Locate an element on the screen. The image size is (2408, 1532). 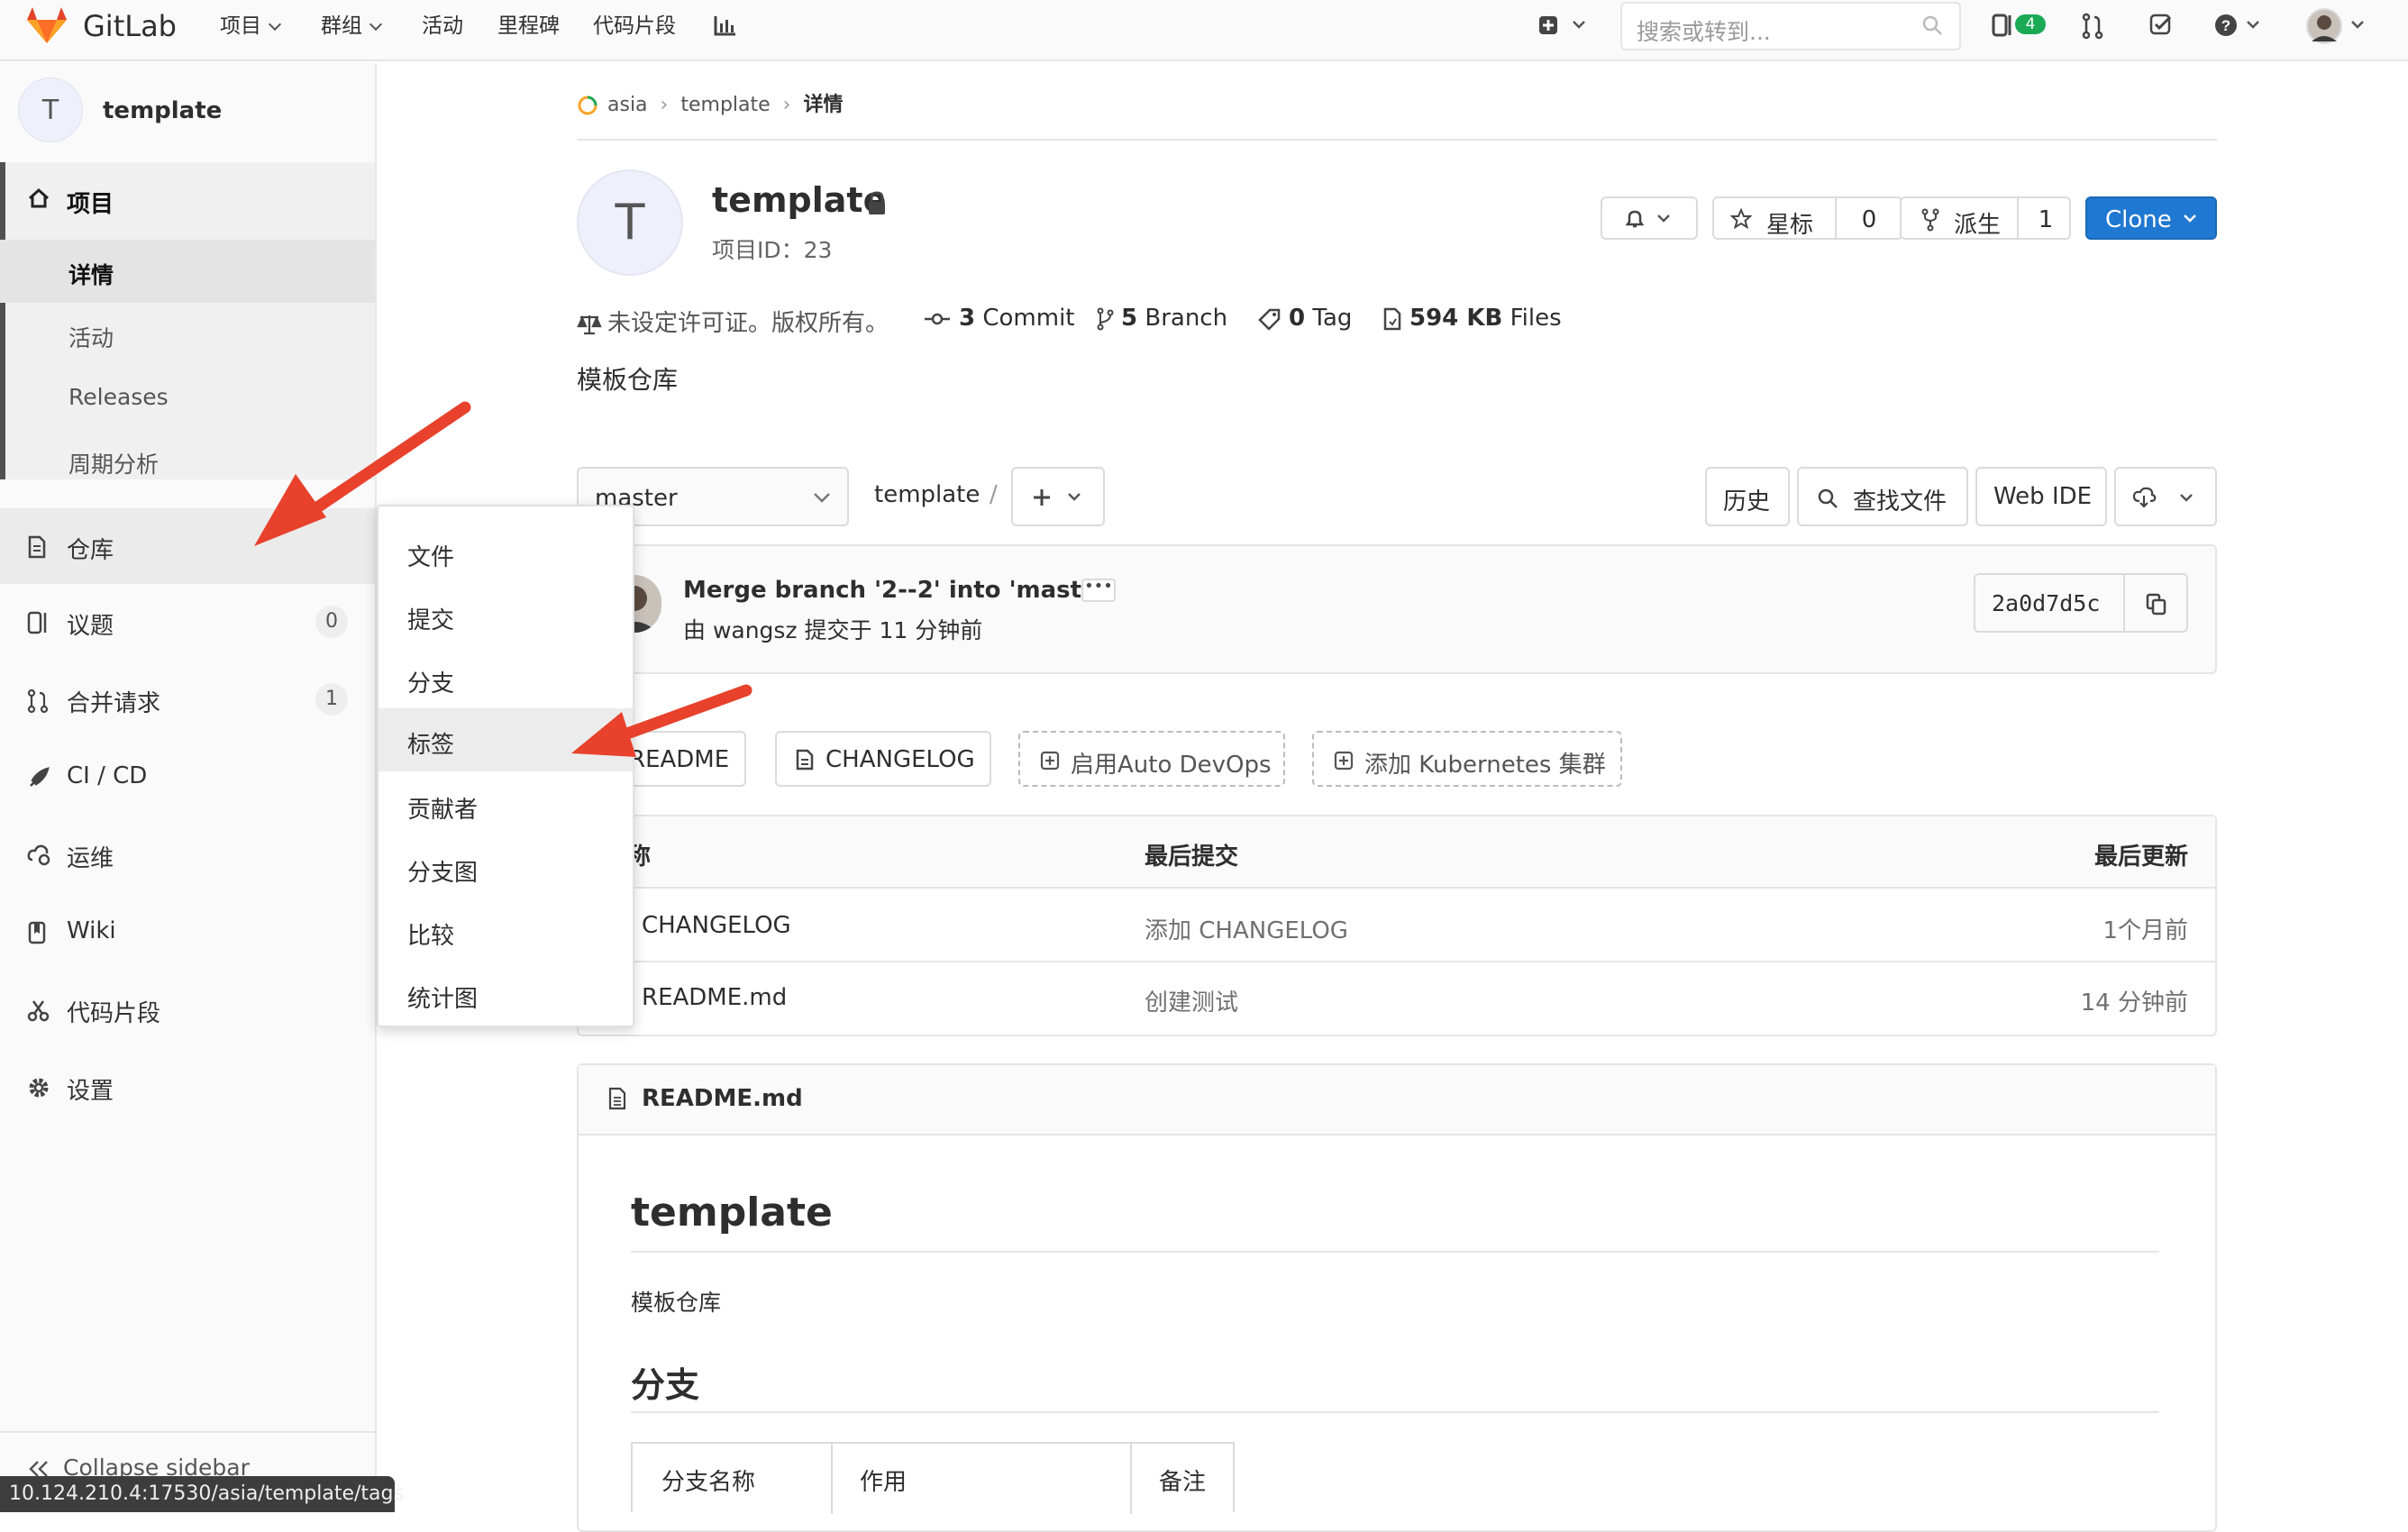
sidebar-item-snippets: 代码片段 is located at coordinates (187, 1010).